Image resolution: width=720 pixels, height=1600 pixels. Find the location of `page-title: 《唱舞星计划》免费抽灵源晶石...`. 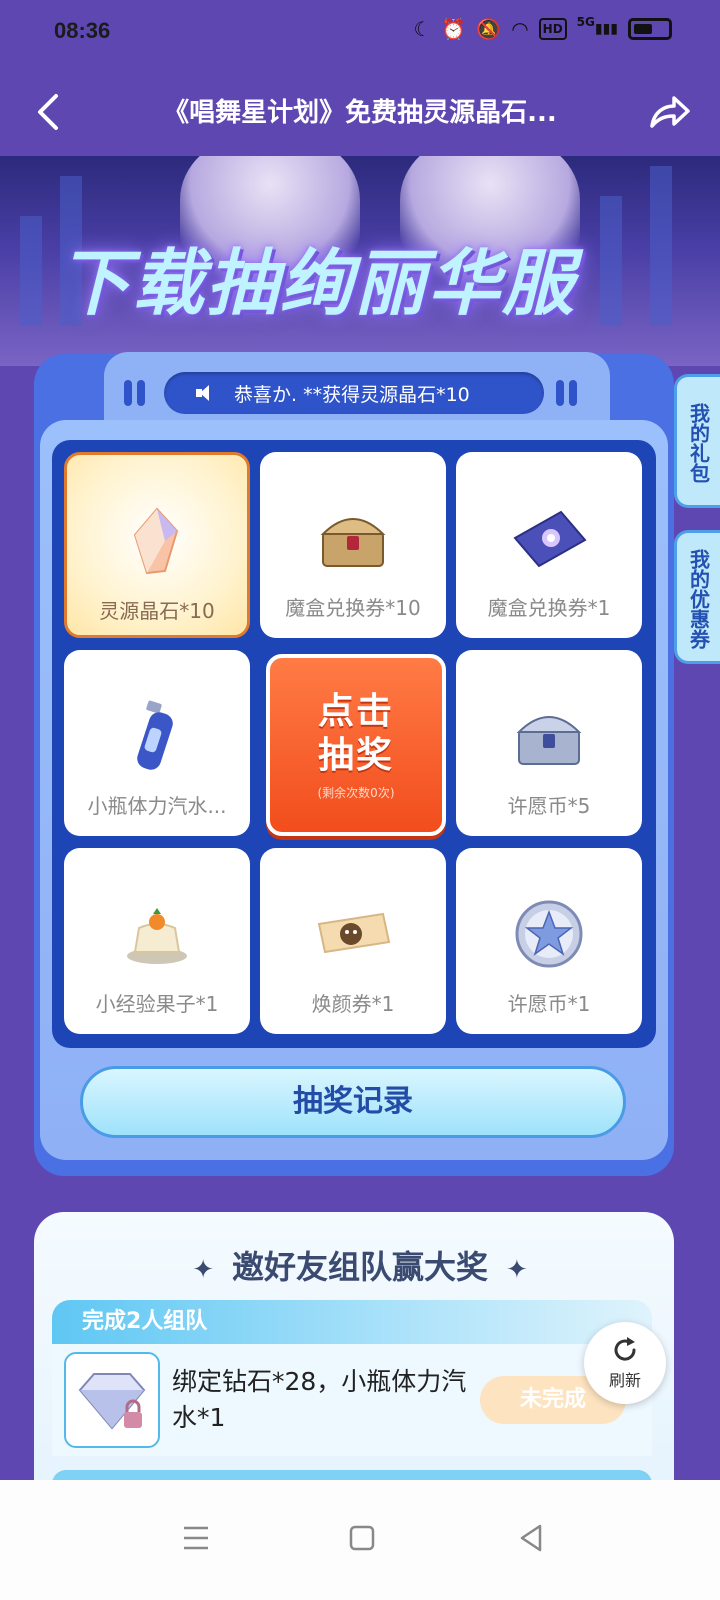

page-title: 《唱舞星计划》免费抽灵源晶石... is located at coordinates (360, 113).